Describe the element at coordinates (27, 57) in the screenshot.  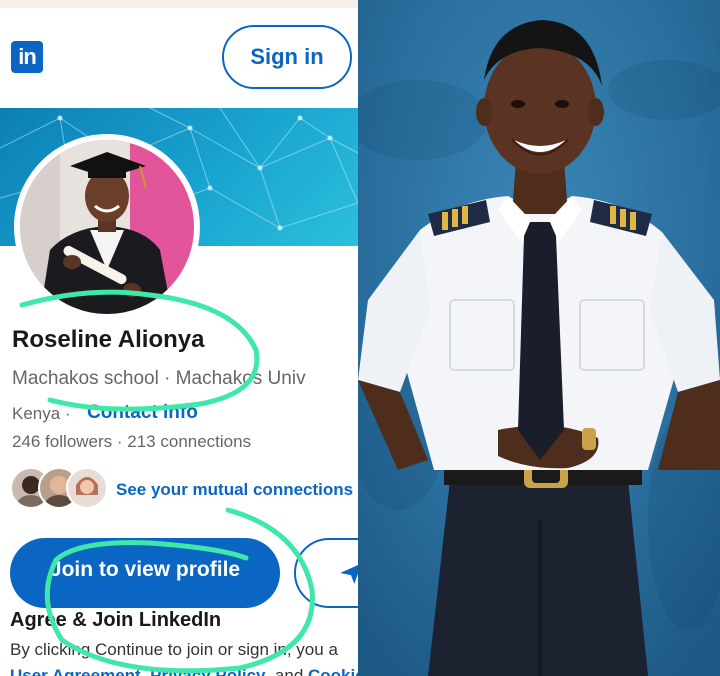
I see `linkedin-logo-icon: in` at that location.